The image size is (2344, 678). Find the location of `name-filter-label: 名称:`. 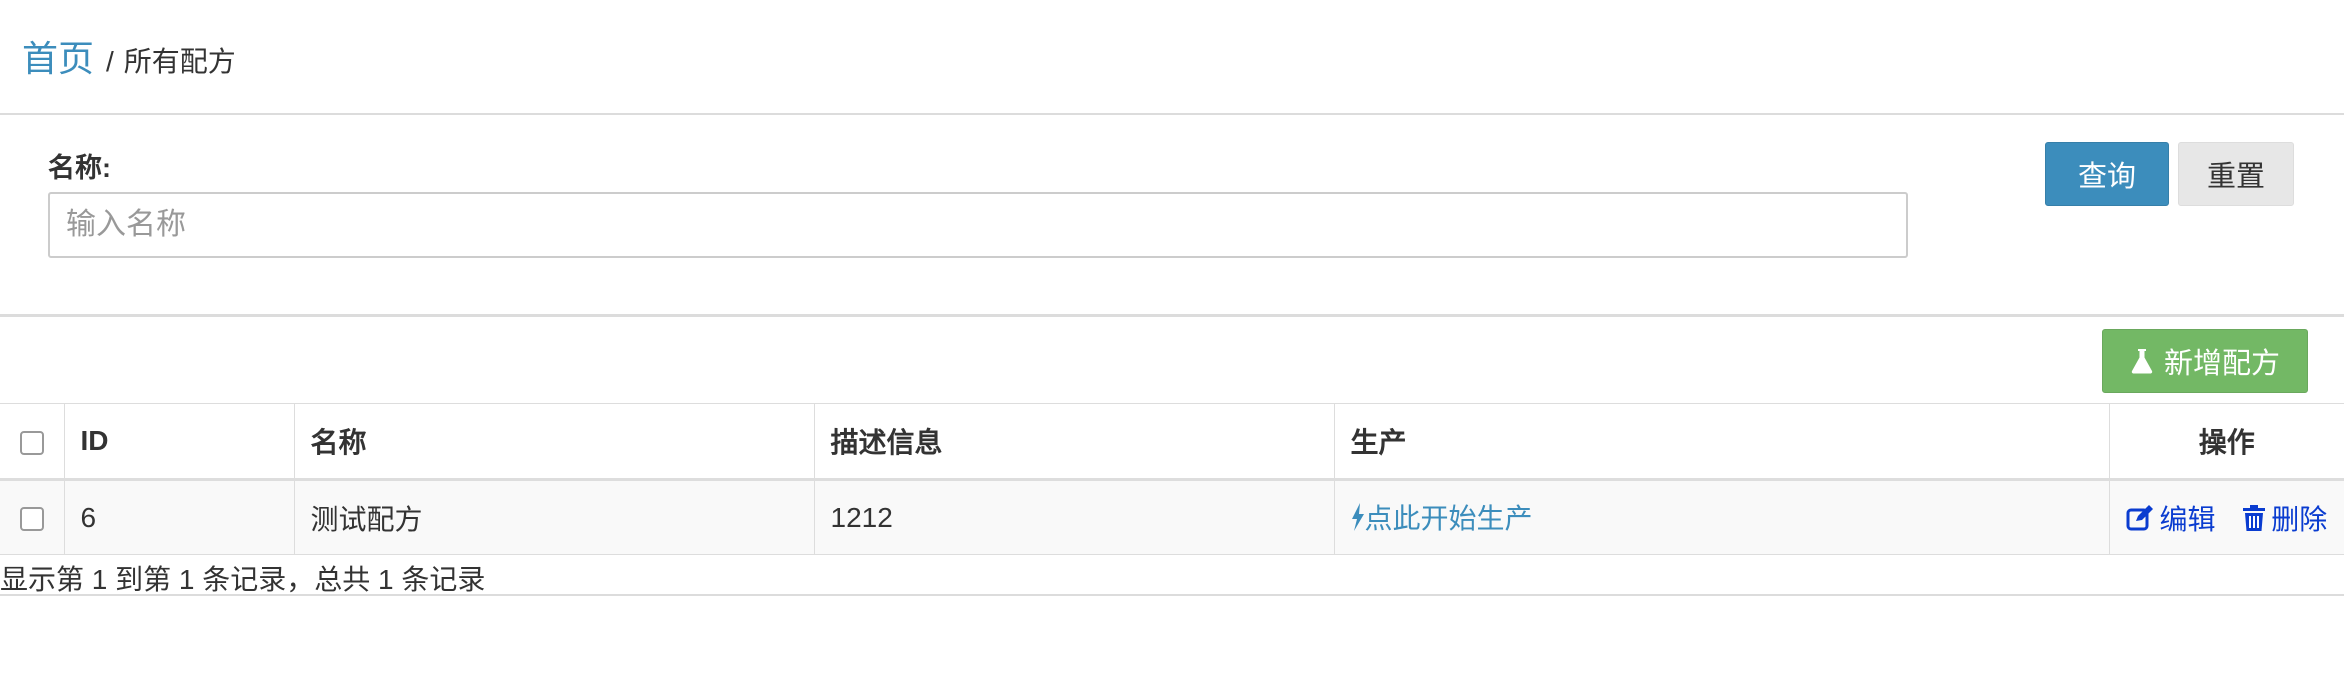

name-filter-label: 名称: is located at coordinates (79, 168).